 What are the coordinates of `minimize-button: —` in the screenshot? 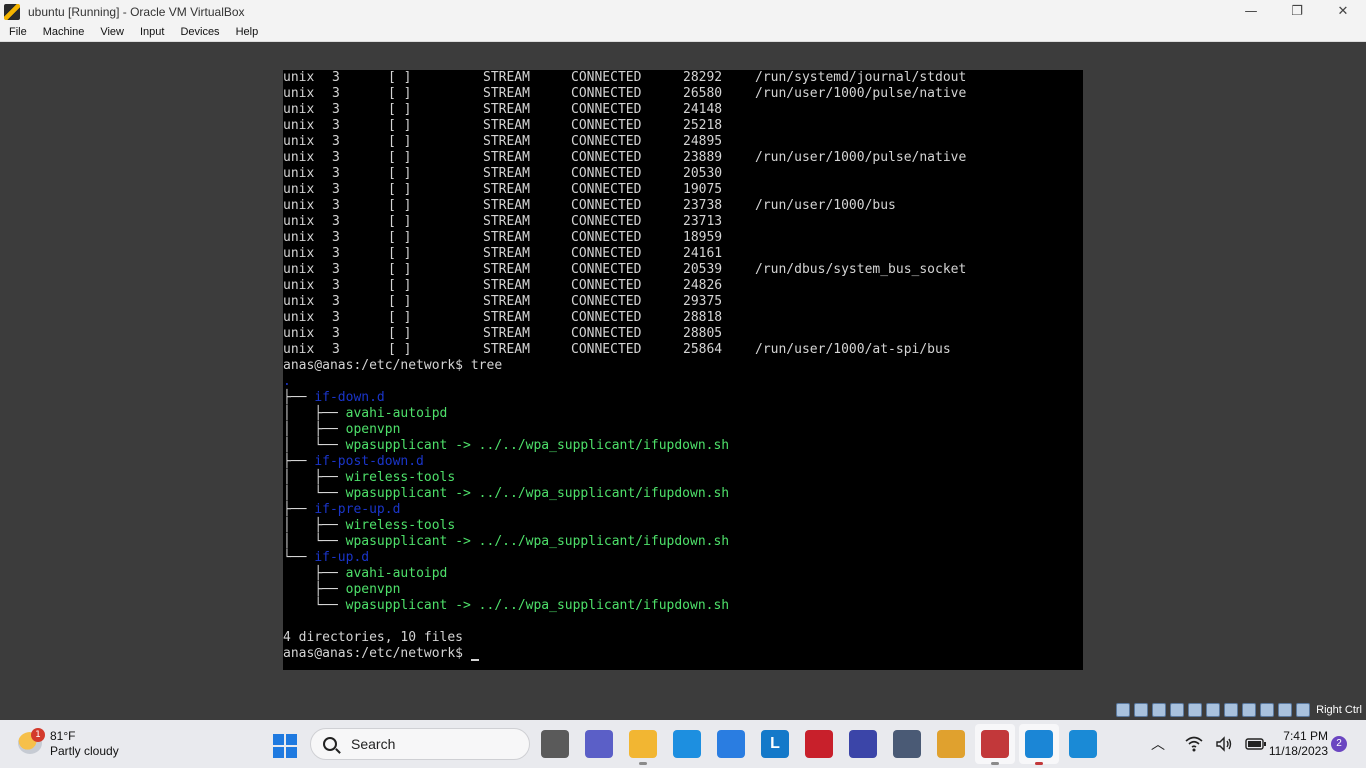 It's located at (1251, 11).